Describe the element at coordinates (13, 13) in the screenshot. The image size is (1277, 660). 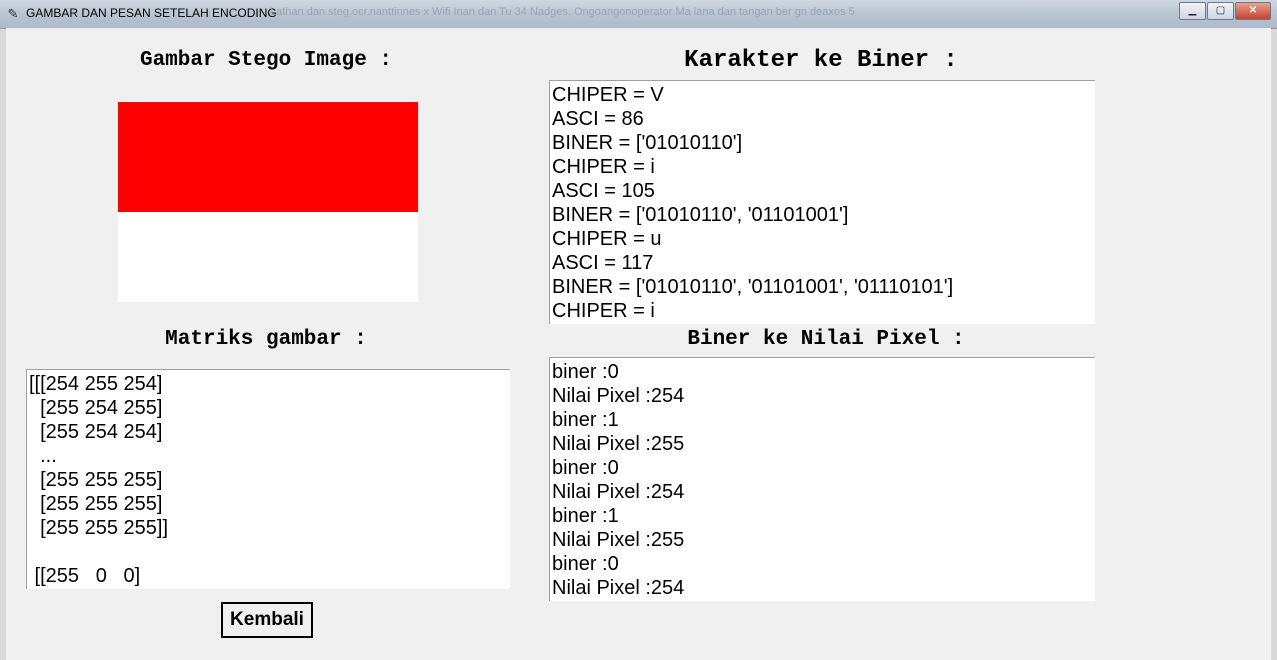
I see `feather-icon: ✎` at that location.